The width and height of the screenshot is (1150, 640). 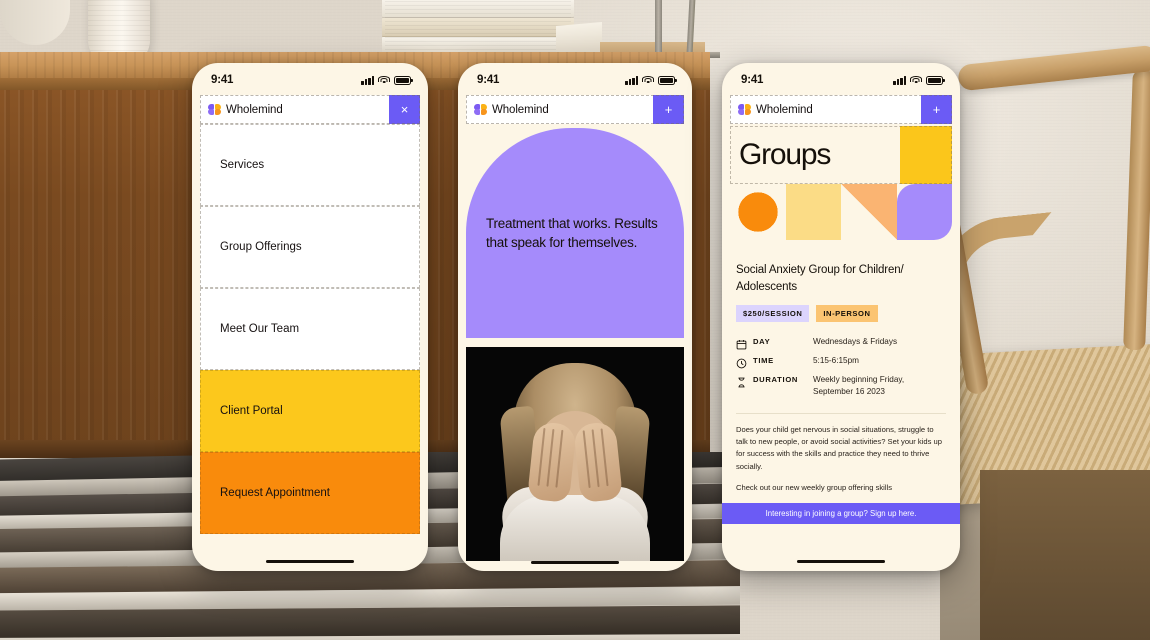 I want to click on detail-label-duration: DURATION, so click(x=776, y=380).